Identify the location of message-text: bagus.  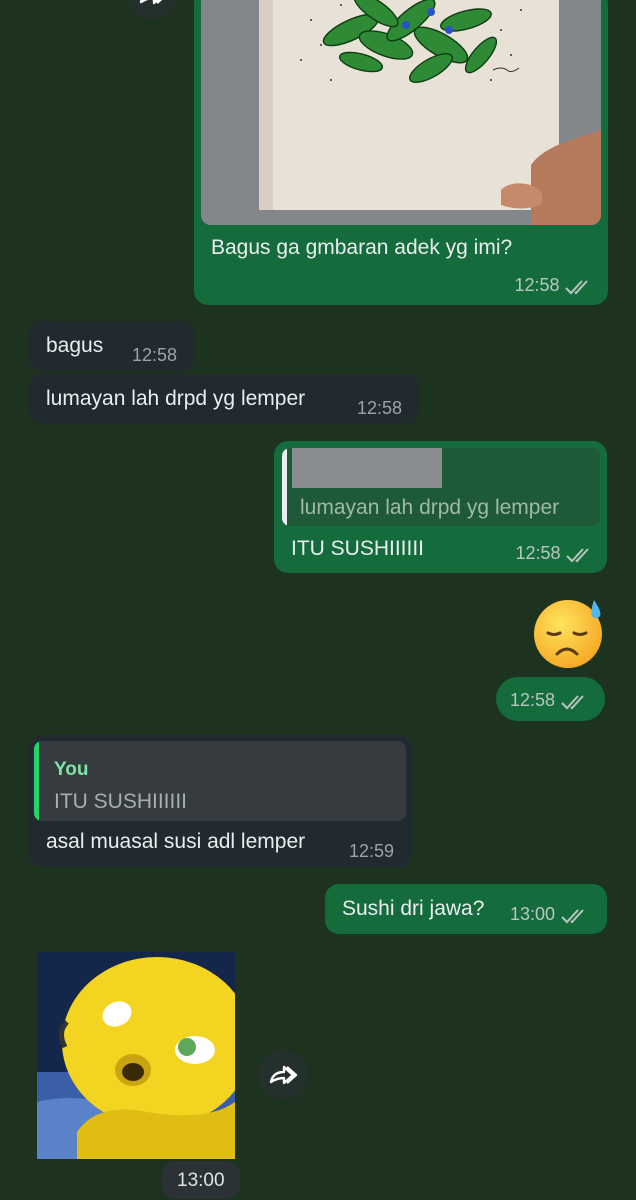
(75, 345).